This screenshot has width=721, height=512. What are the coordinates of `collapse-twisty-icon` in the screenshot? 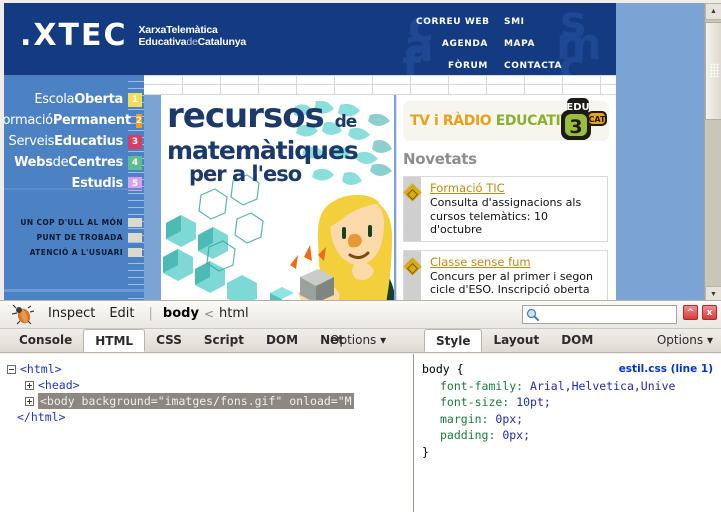 It's located at (11, 369).